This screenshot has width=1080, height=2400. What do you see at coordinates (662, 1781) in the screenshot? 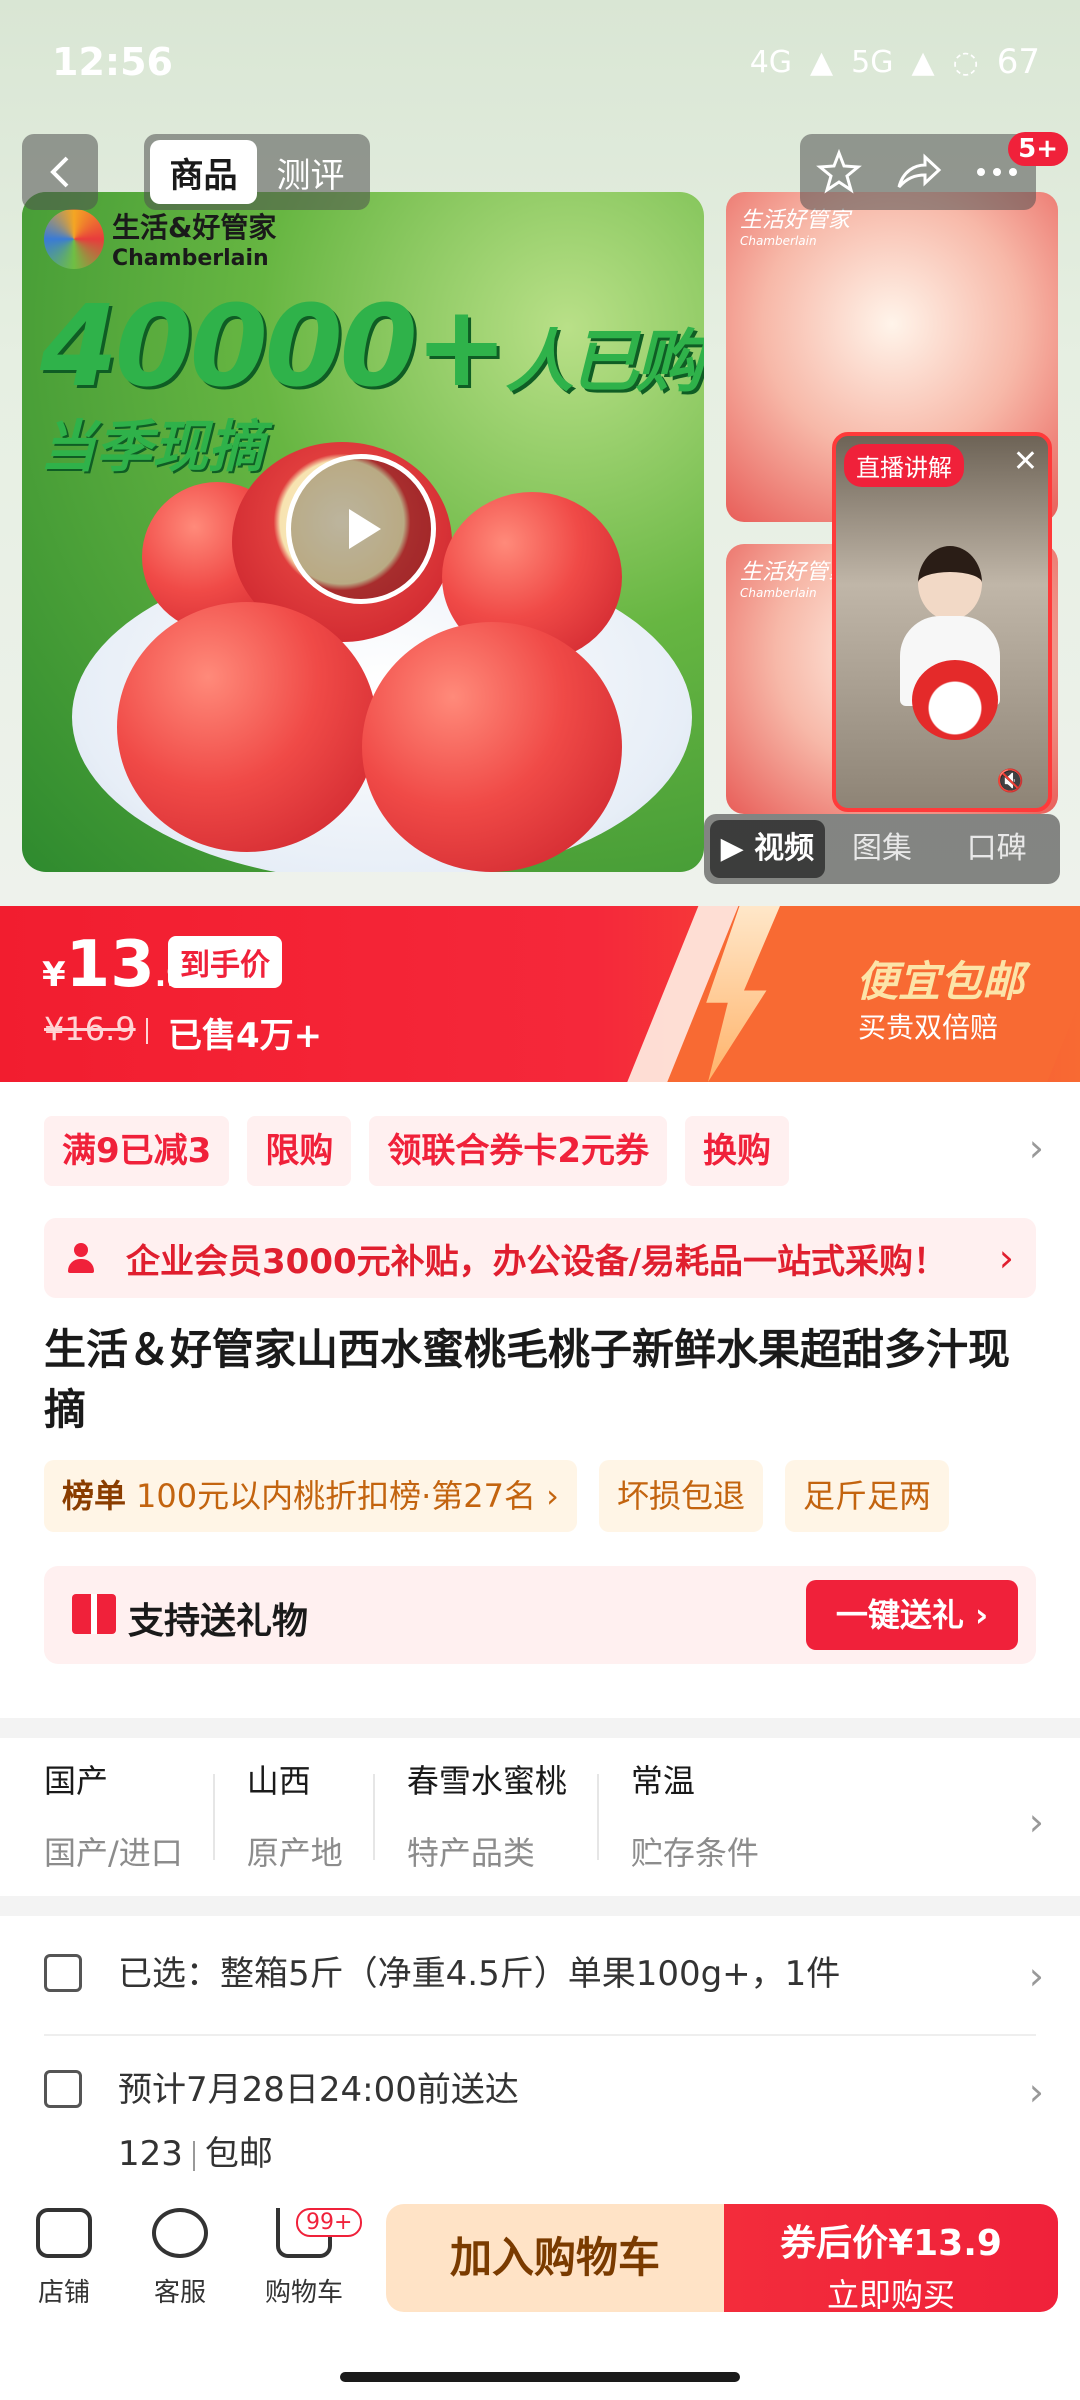
I see `attribute-value: 常温` at bounding box center [662, 1781].